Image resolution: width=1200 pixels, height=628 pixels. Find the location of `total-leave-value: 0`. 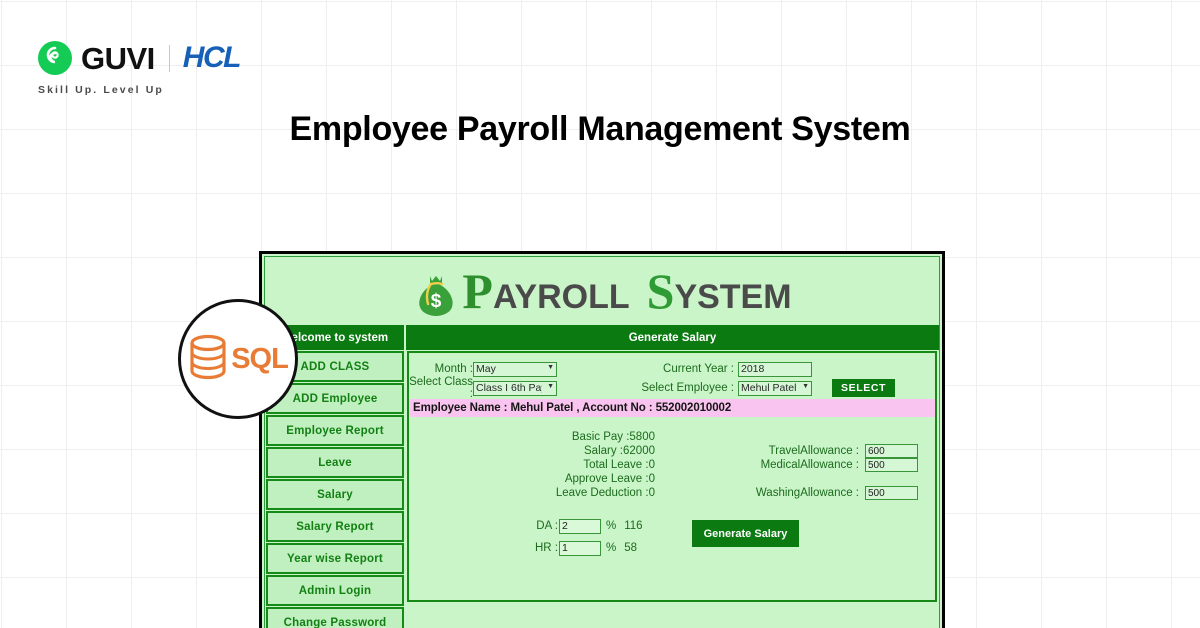

total-leave-value: 0 is located at coordinates (651, 465).